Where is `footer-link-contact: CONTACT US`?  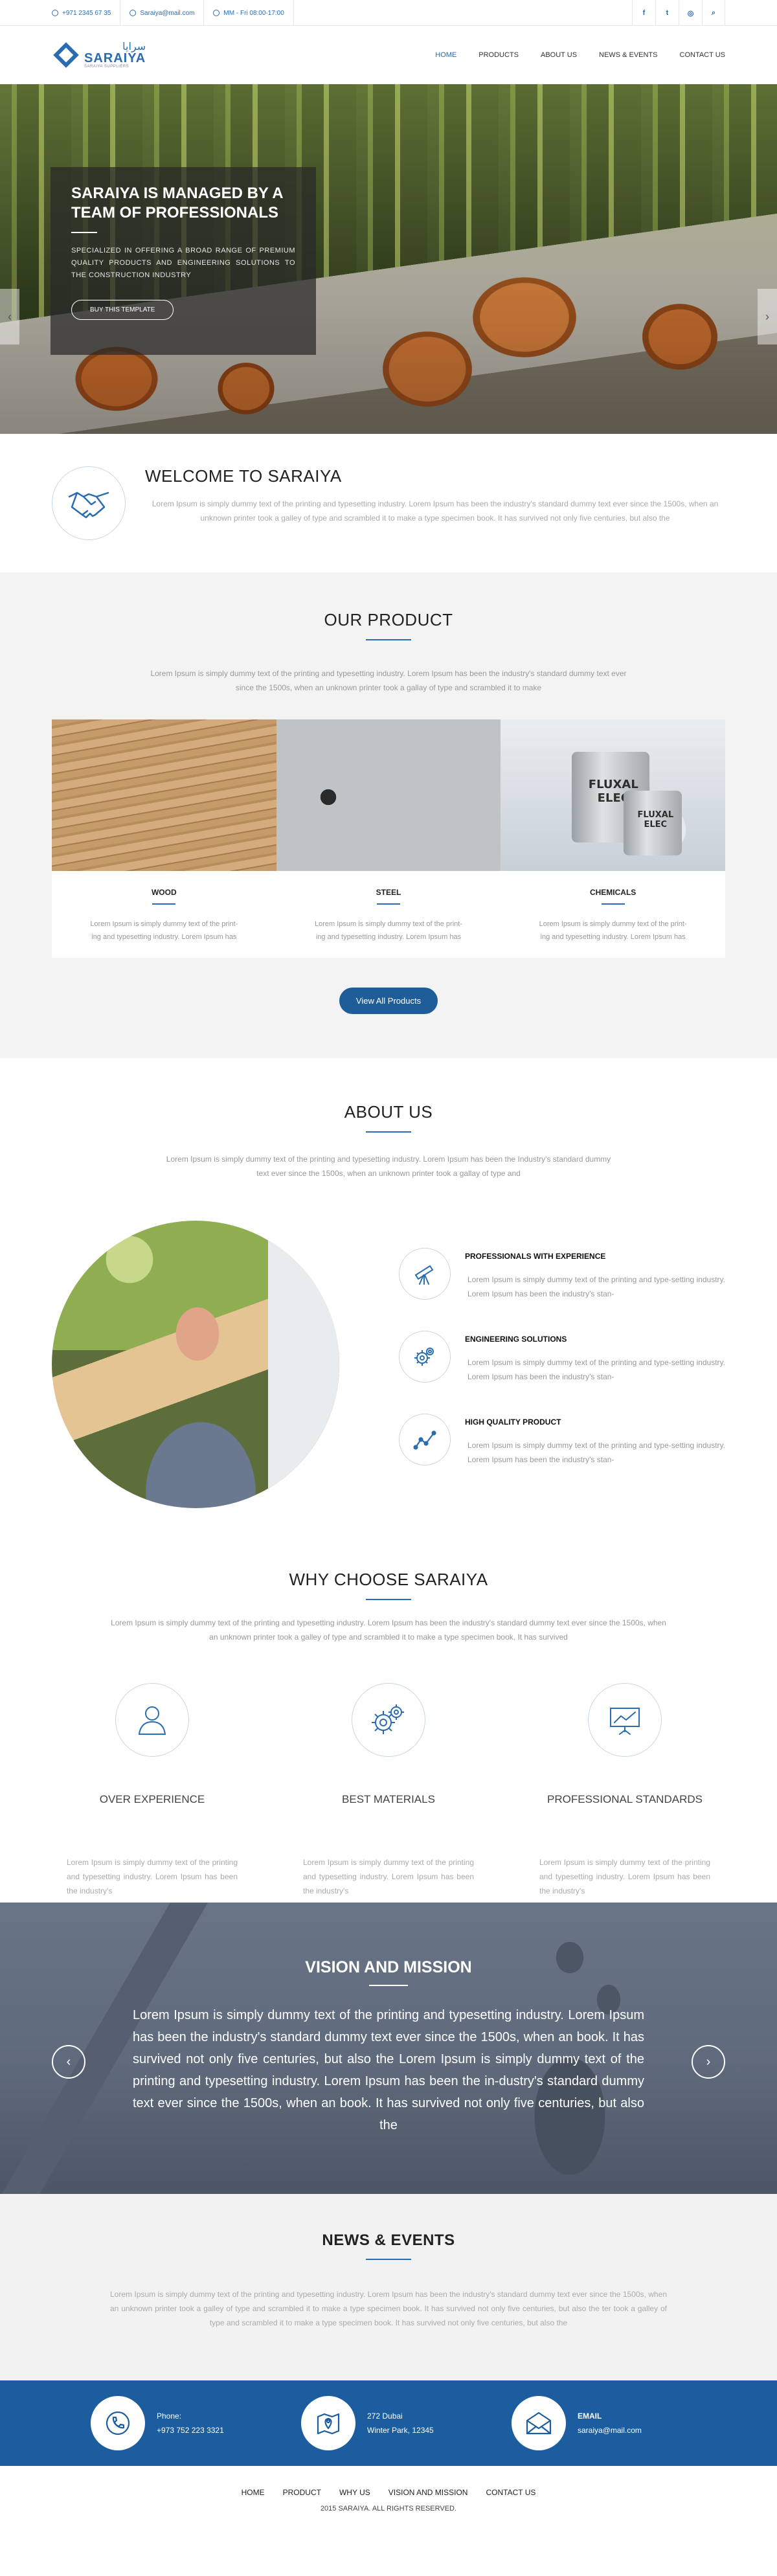
footer-link-contact: CONTACT US is located at coordinates (510, 2492).